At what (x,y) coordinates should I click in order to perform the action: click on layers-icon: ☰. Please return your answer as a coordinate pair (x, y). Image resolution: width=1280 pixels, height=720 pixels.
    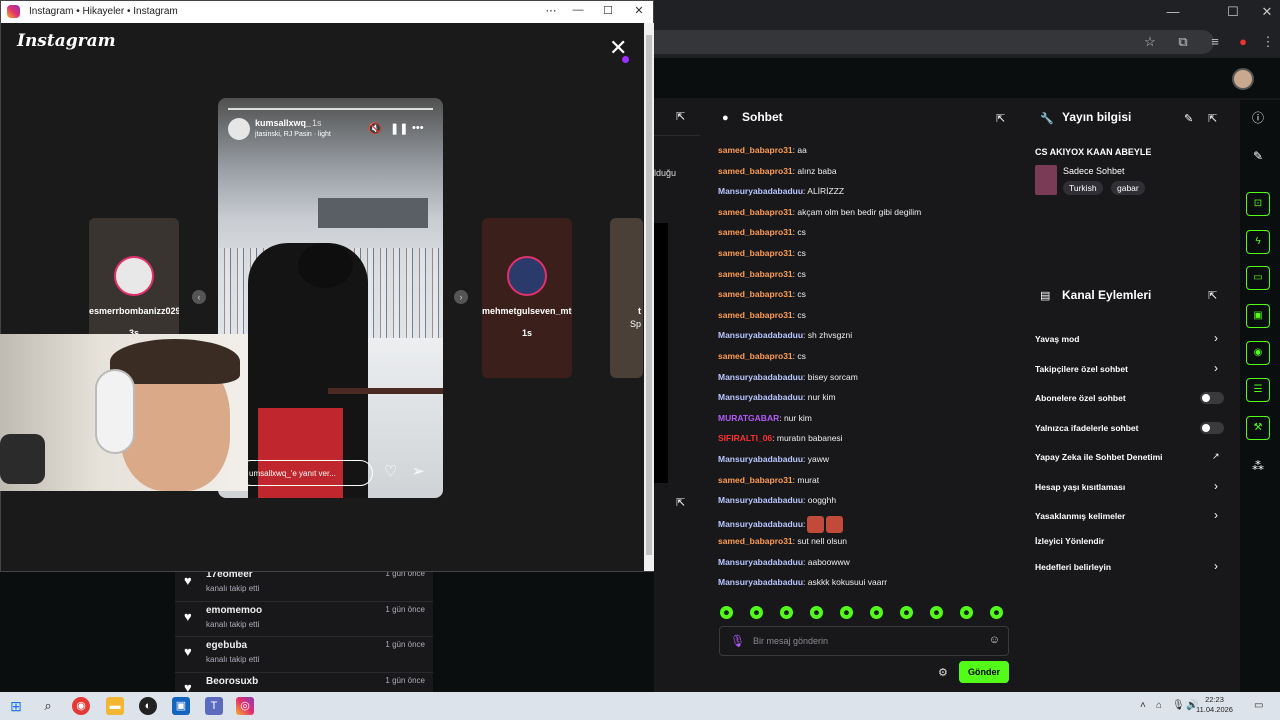
    Looking at the image, I should click on (1258, 390).